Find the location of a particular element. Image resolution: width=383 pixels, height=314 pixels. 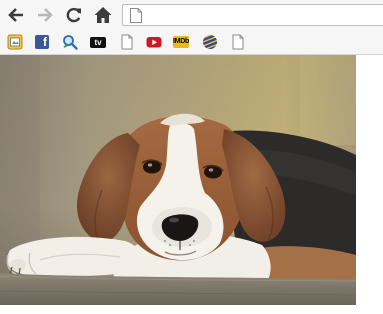

back-button is located at coordinates (16, 15).